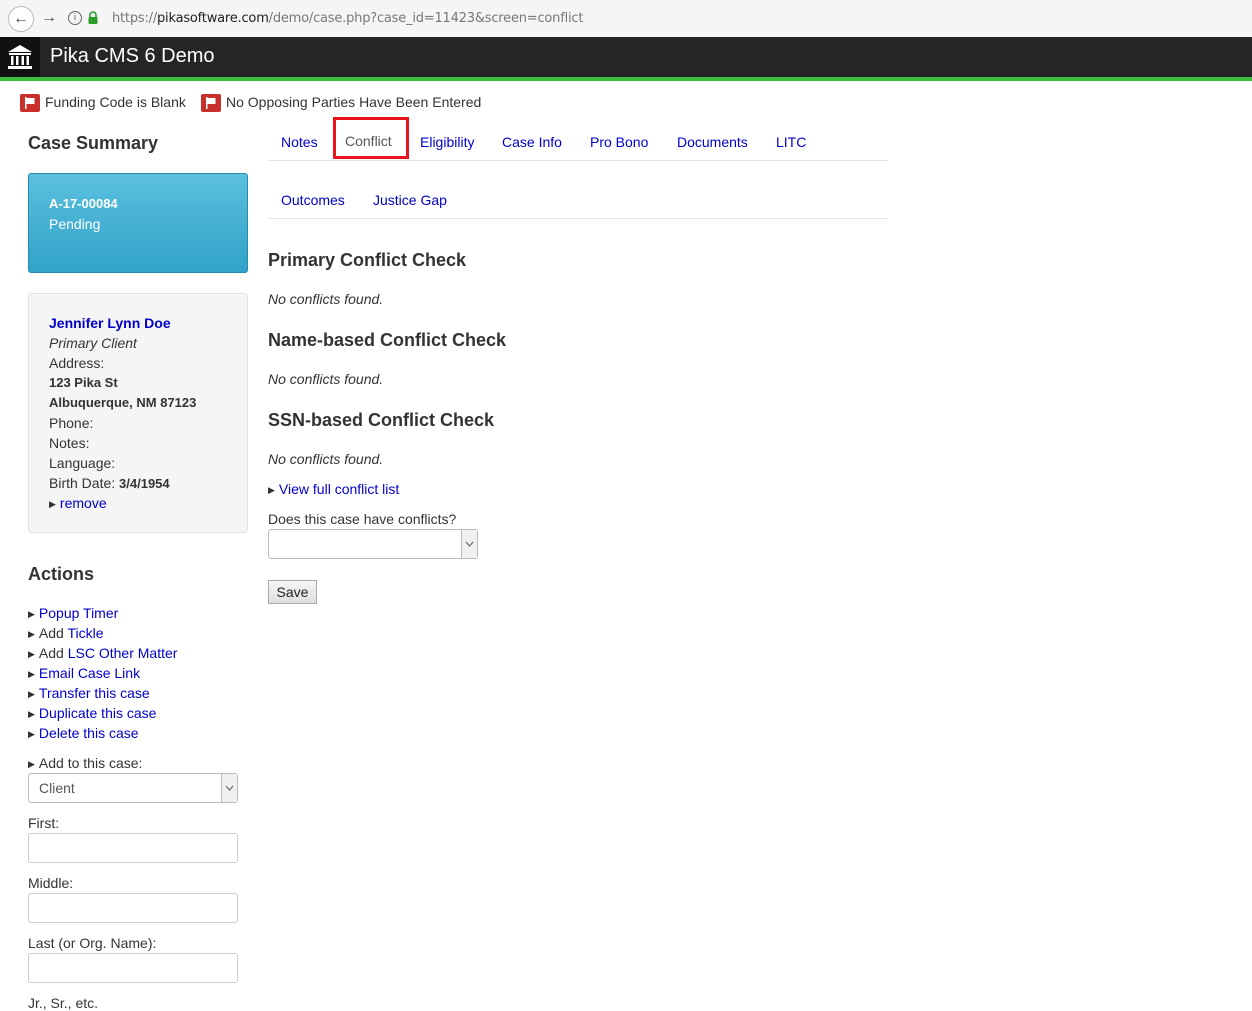 This screenshot has height=1011, width=1252. What do you see at coordinates (51, 883) in the screenshot?
I see `middle-name-label: Middle:` at bounding box center [51, 883].